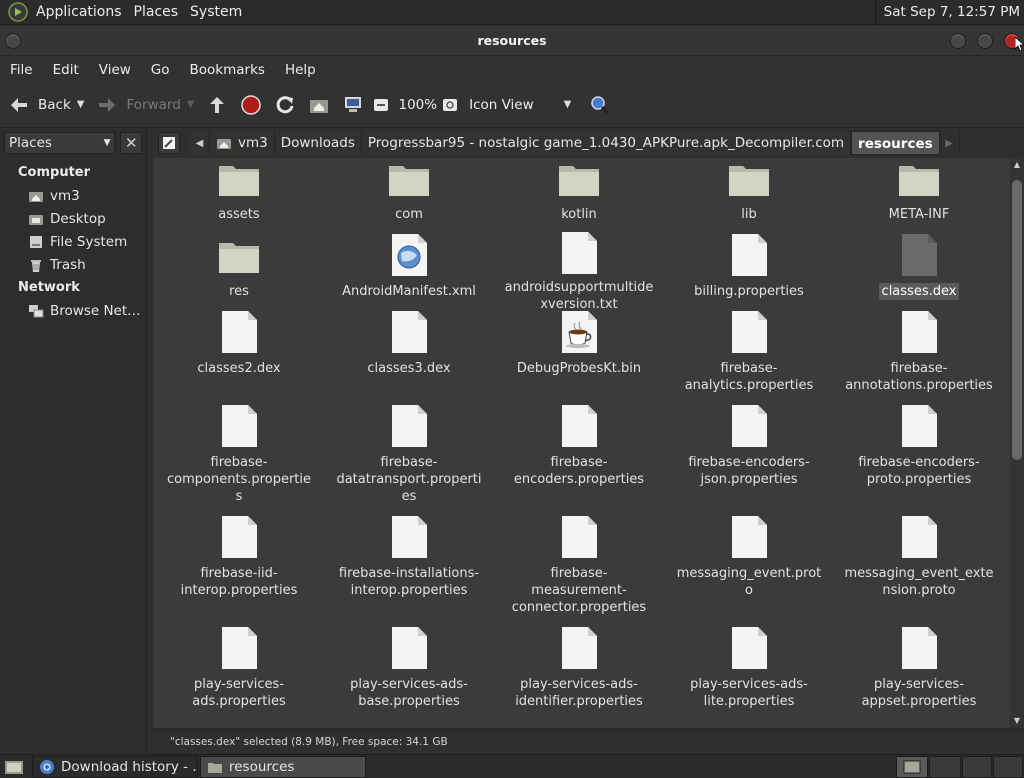 Image resolution: width=1024 pixels, height=778 pixels. What do you see at coordinates (15, 767) in the screenshot?
I see `show-desktop-button` at bounding box center [15, 767].